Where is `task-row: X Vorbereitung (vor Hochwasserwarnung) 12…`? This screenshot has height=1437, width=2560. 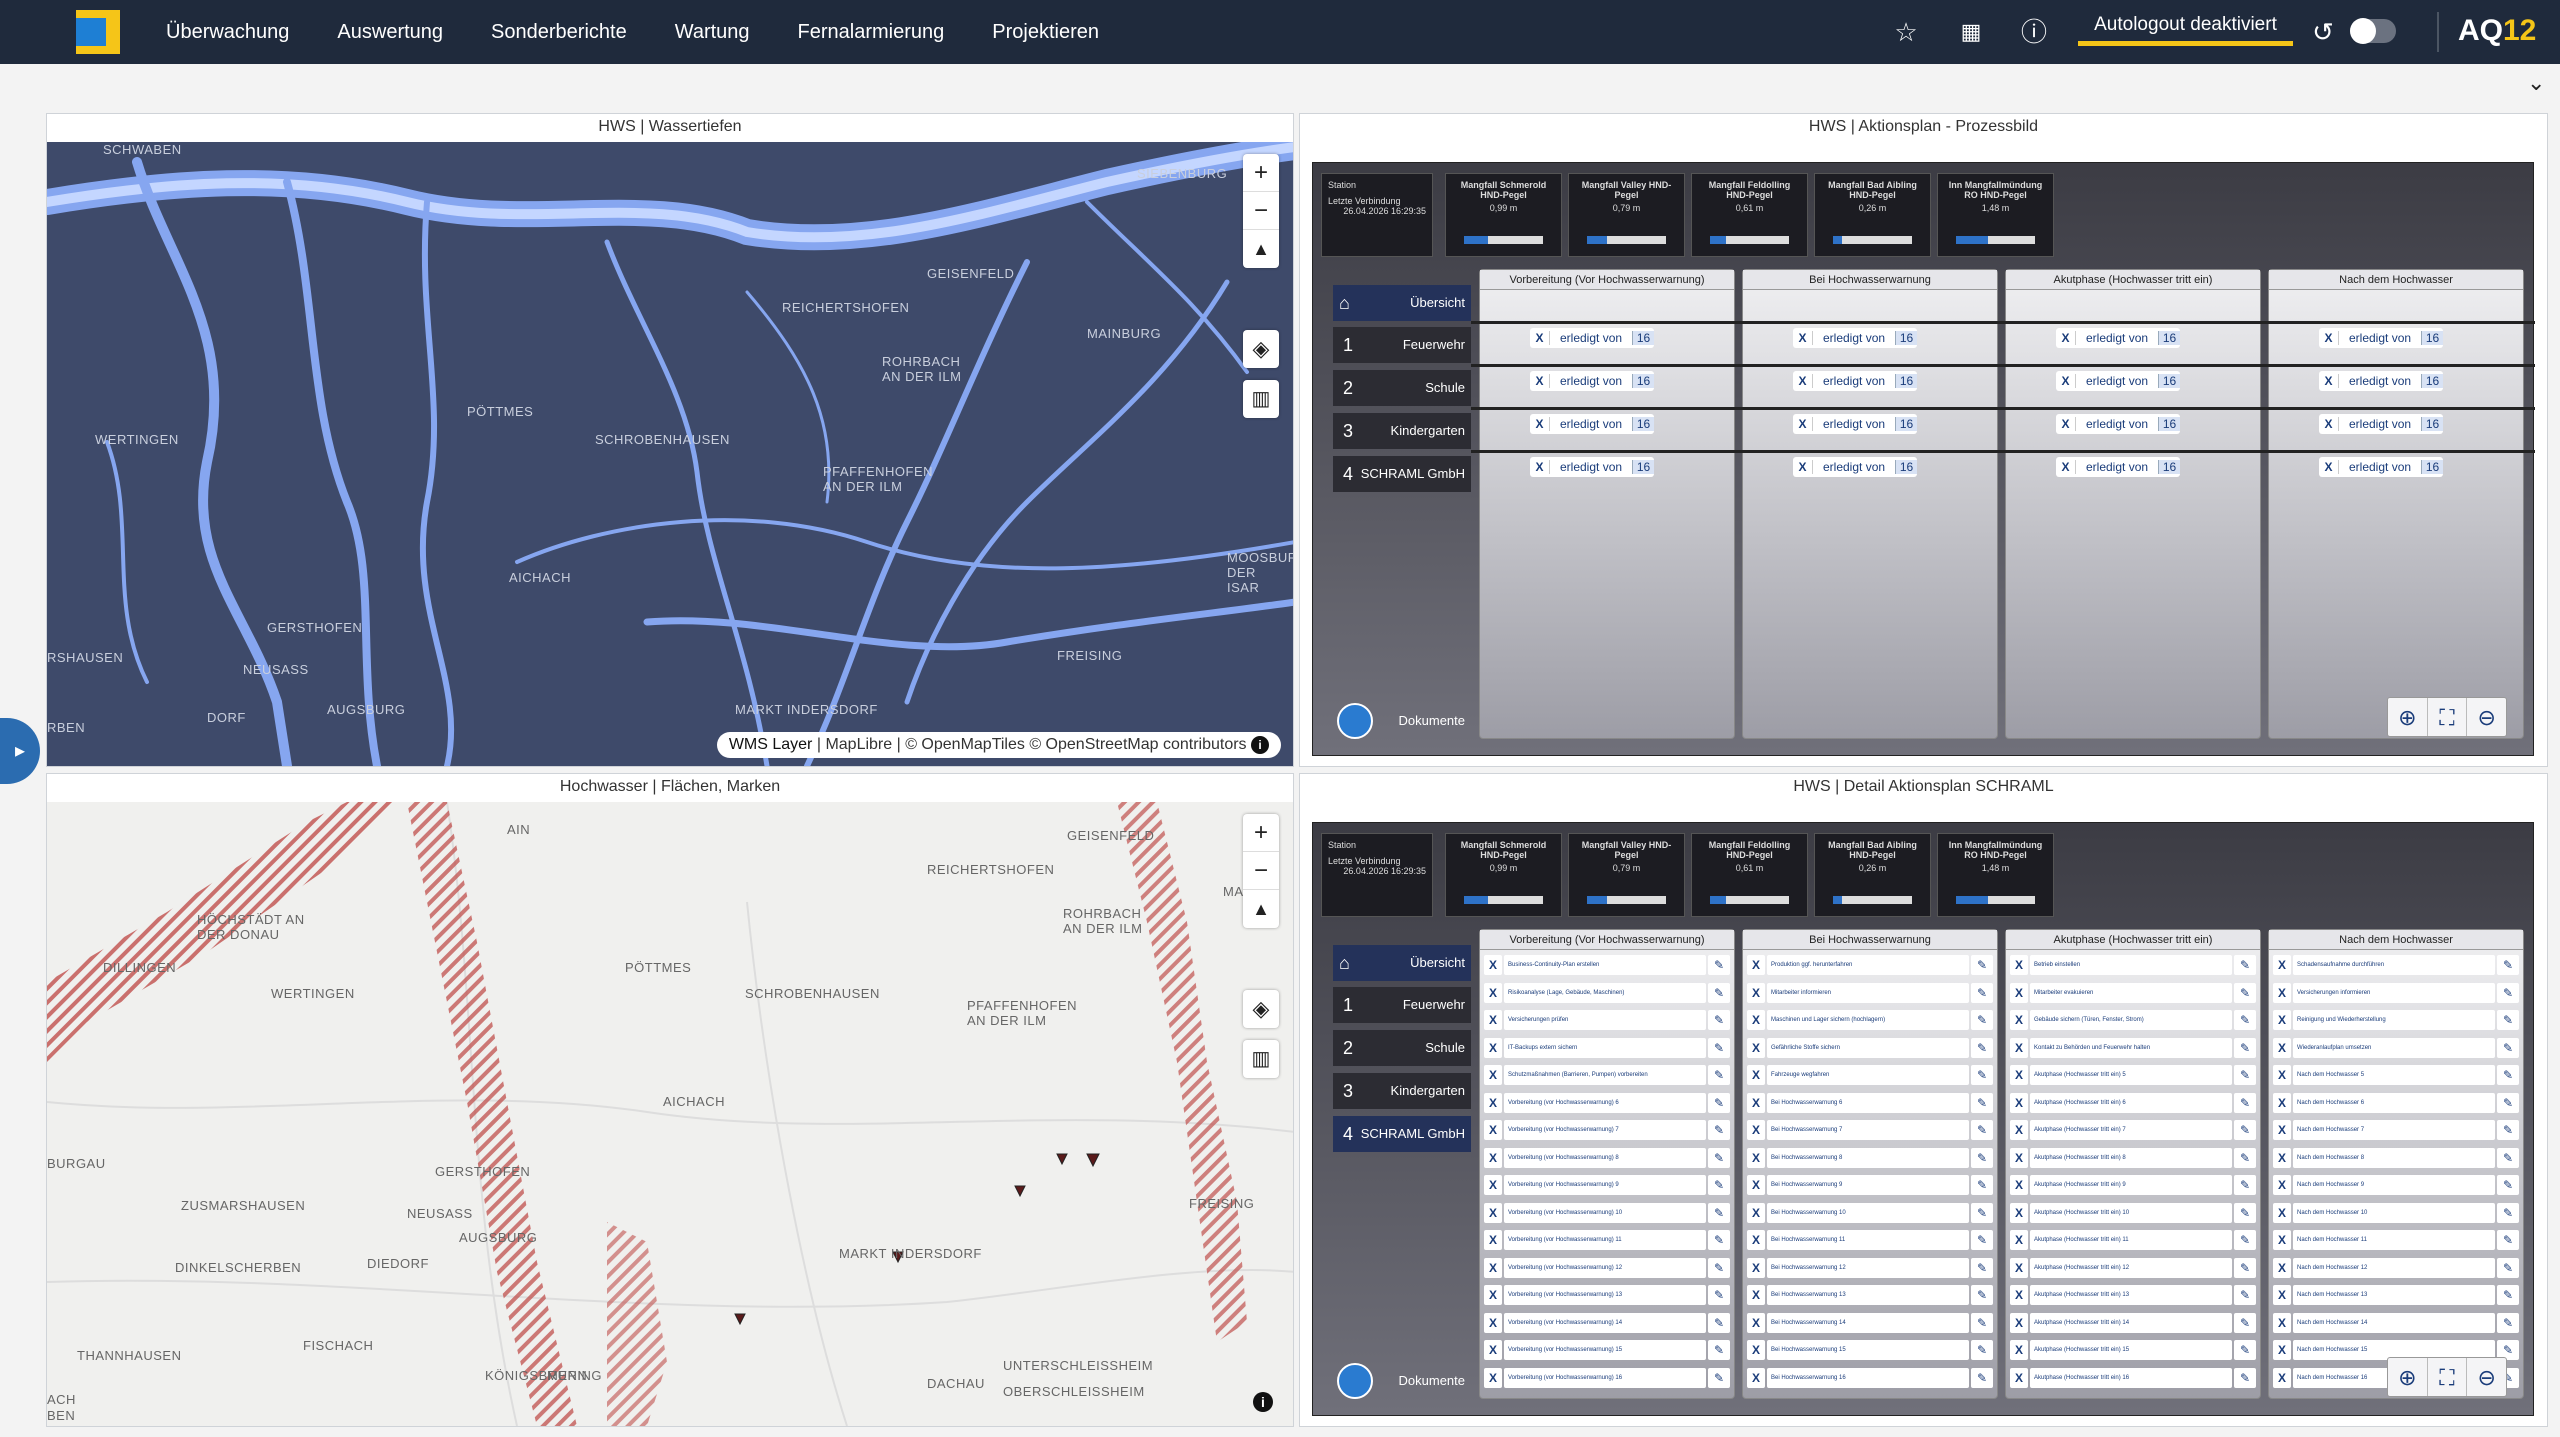 task-row: X Vorbereitung (vor Hochwasserwarnung) 12… is located at coordinates (1607, 1268).